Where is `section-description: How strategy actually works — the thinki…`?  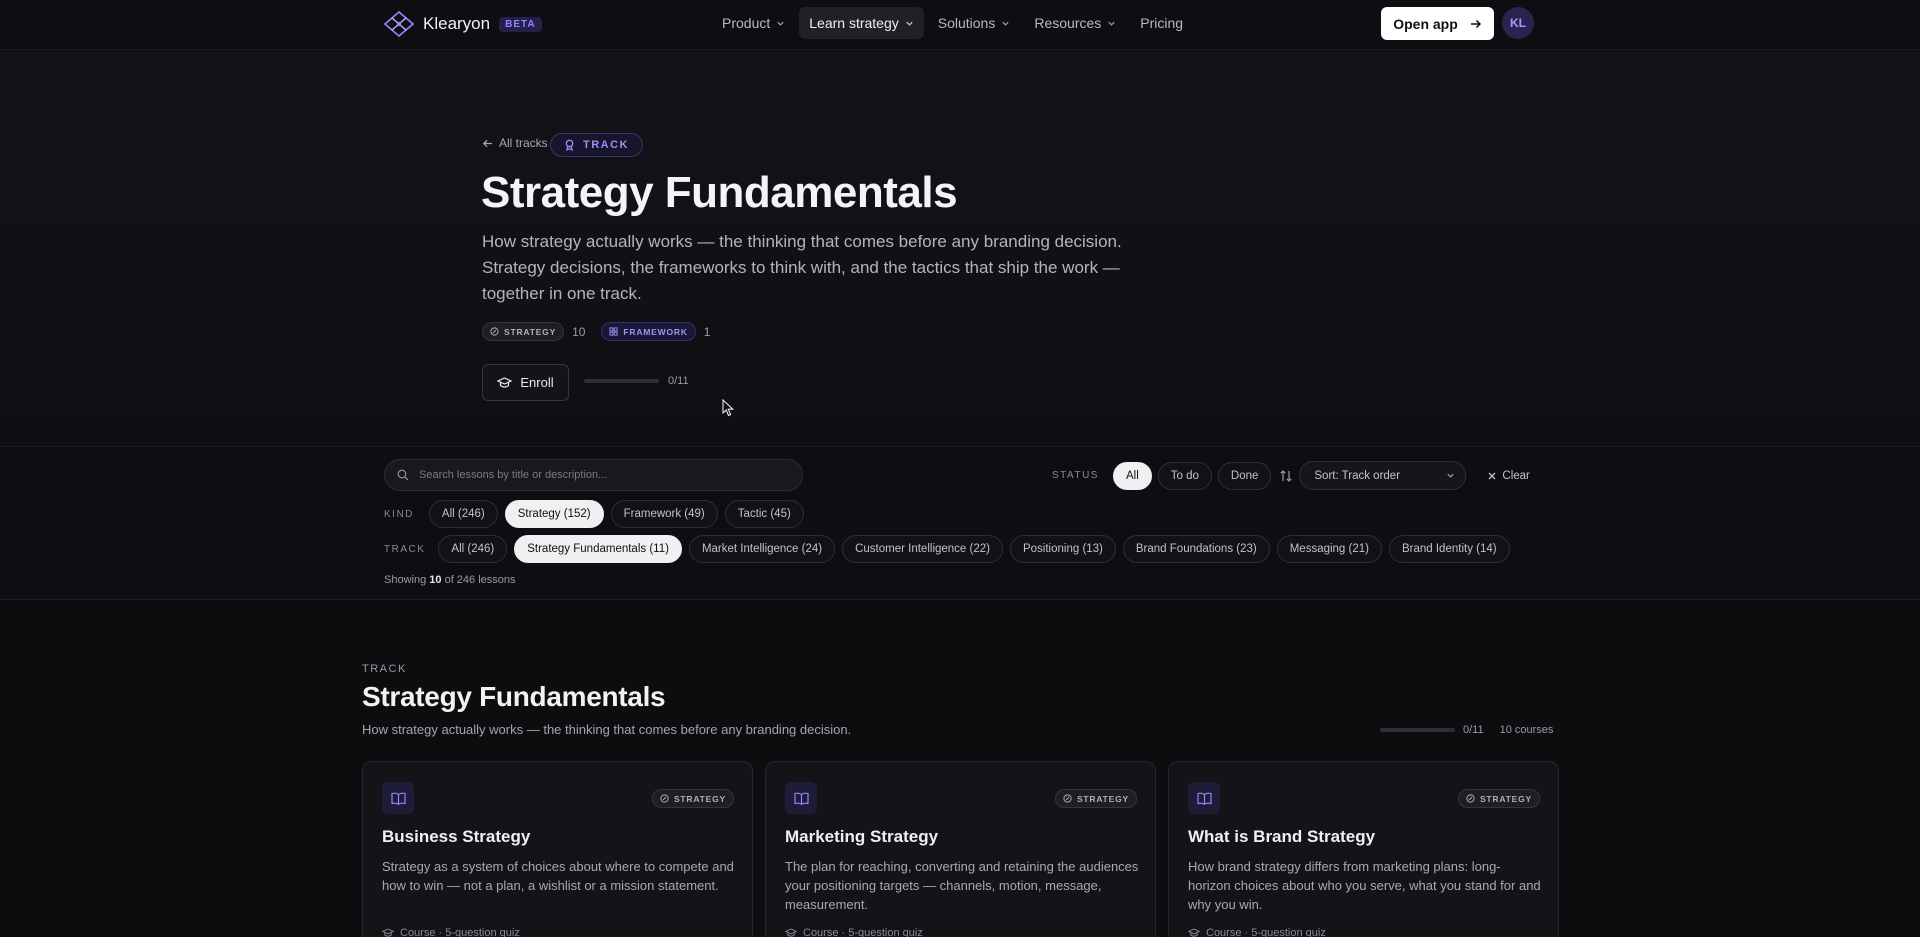
section-description: How strategy actually works — the thinki… is located at coordinates (607, 729).